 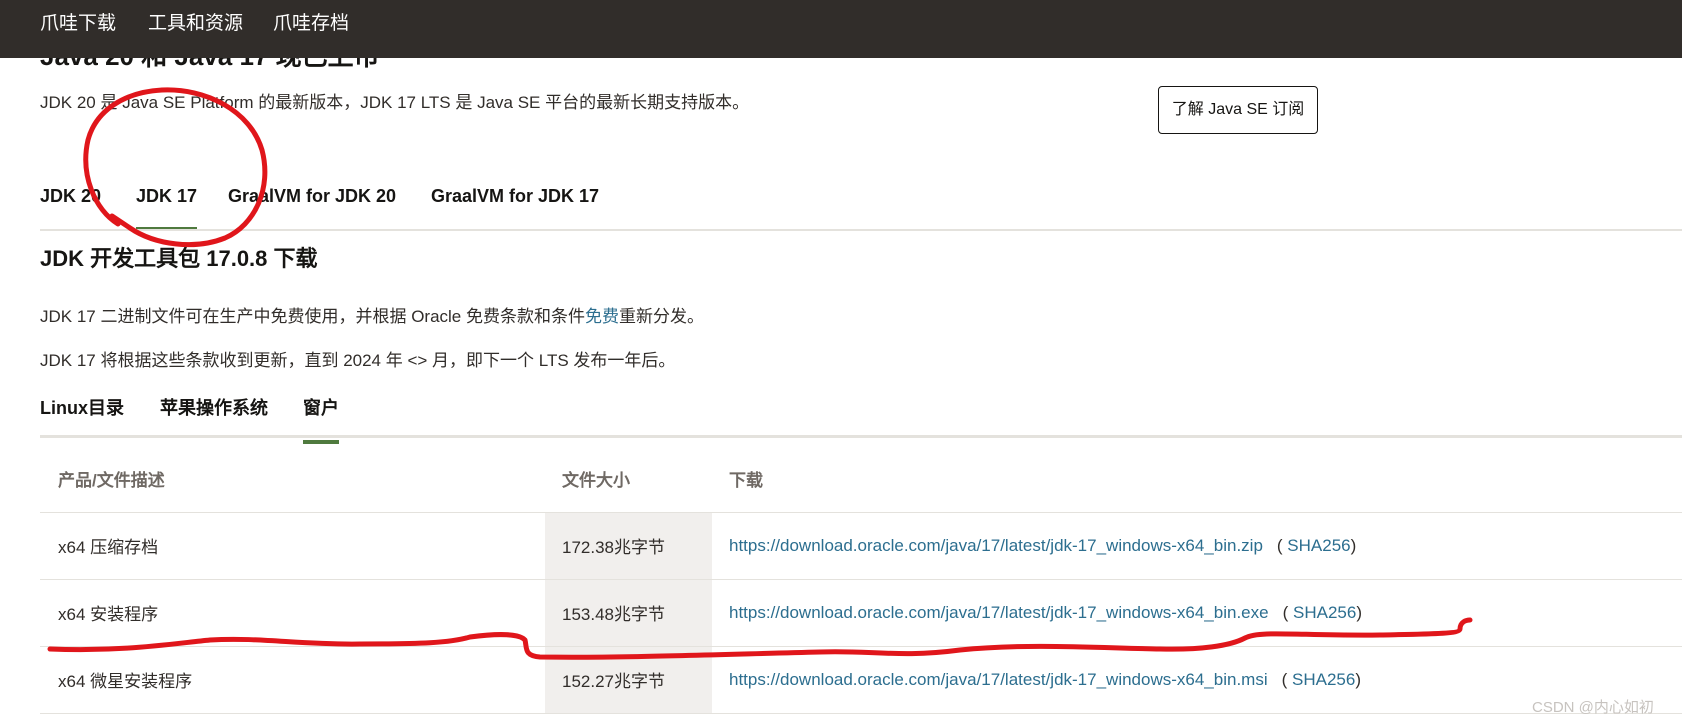 I want to click on row-description: x64 安装程序, so click(x=292, y=613).